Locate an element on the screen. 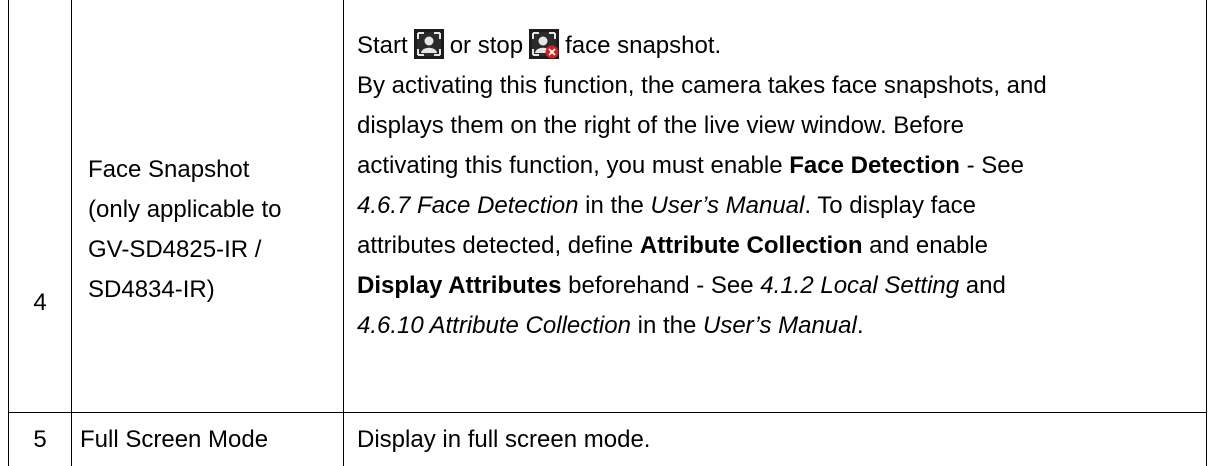 The width and height of the screenshot is (1215, 466). feature-line: Face Snapshot is located at coordinates (169, 169).